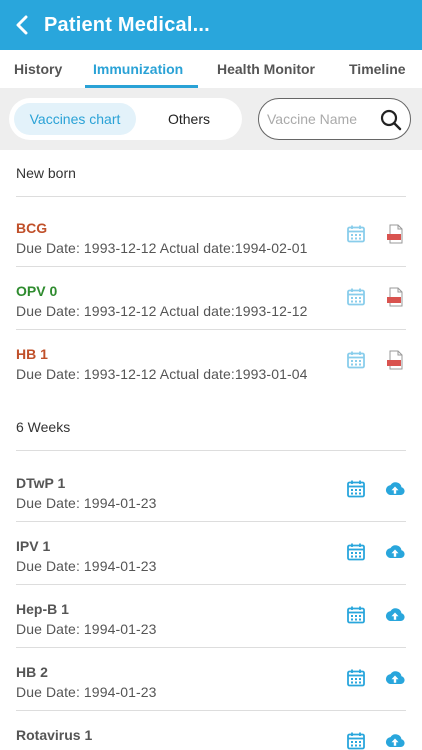 The height and width of the screenshot is (750, 422). Describe the element at coordinates (391, 120) in the screenshot. I see `search-icon` at that location.